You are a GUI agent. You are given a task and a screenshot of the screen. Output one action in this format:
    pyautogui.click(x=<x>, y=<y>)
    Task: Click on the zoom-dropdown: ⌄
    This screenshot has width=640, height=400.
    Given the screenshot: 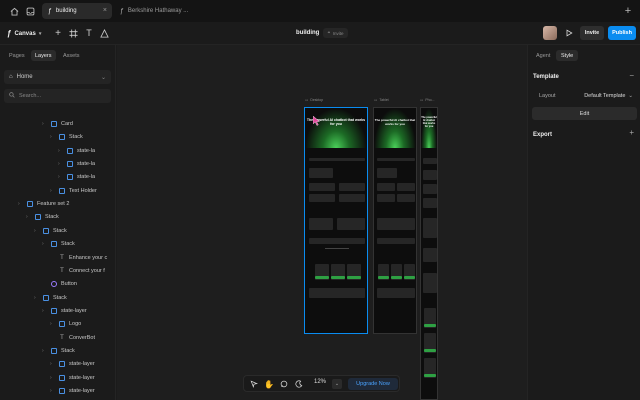 What is the action you would take?
    pyautogui.click(x=337, y=384)
    